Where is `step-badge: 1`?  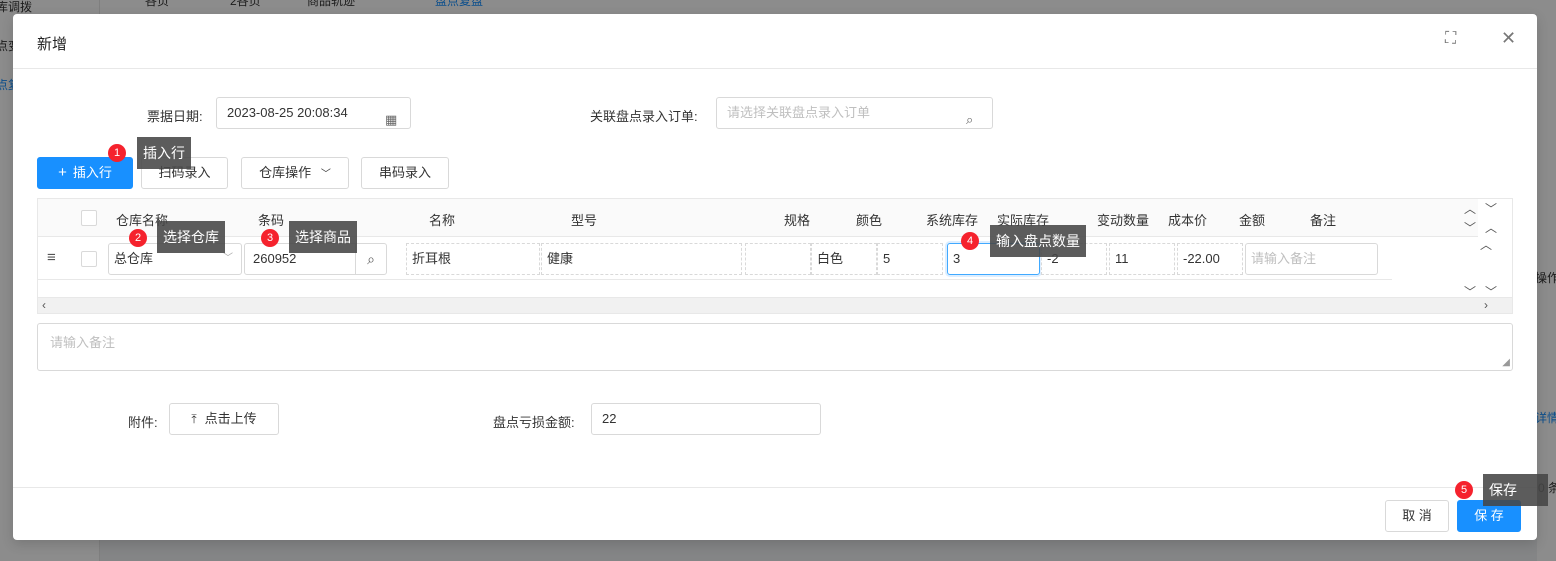
step-badge: 1 is located at coordinates (117, 153).